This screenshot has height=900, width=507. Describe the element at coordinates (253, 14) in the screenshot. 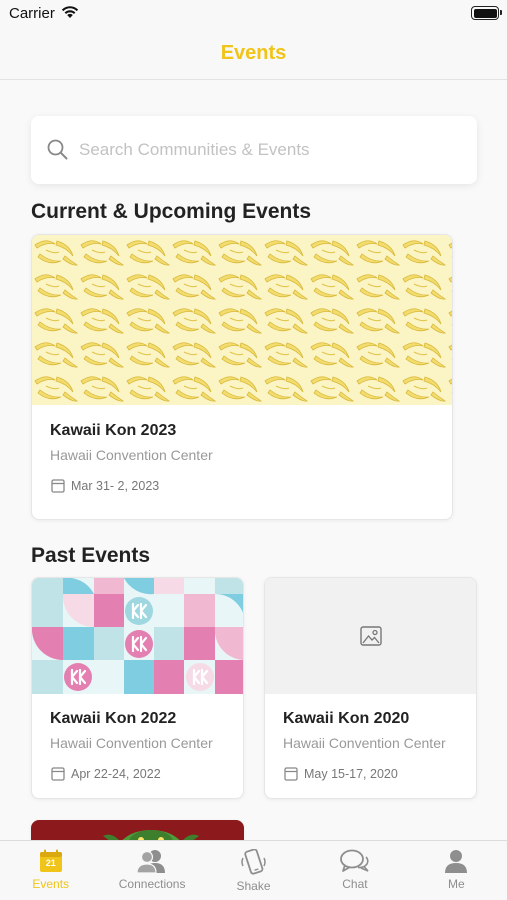

I see `status-bar: Carrier` at that location.